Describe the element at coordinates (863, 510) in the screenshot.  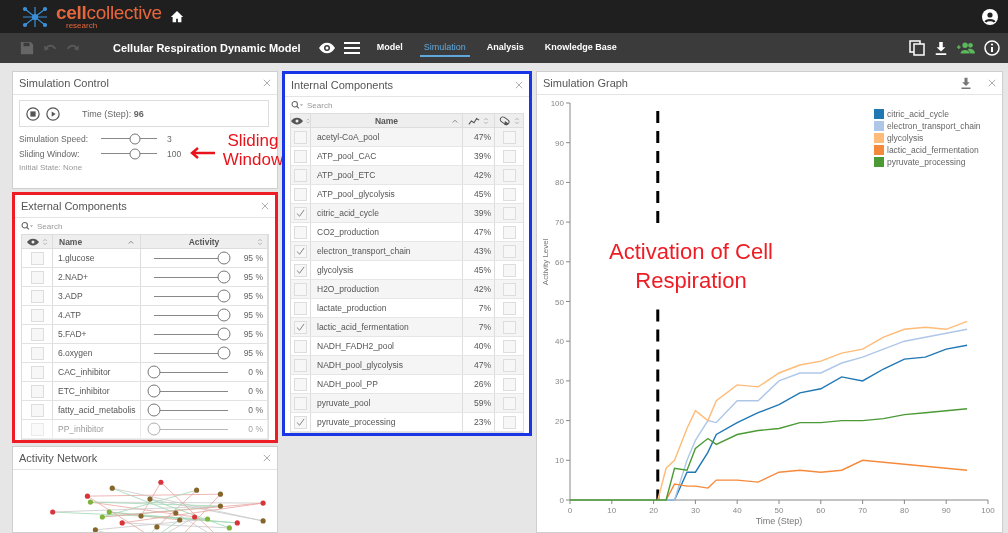
I see `x-tick-label: 70` at that location.